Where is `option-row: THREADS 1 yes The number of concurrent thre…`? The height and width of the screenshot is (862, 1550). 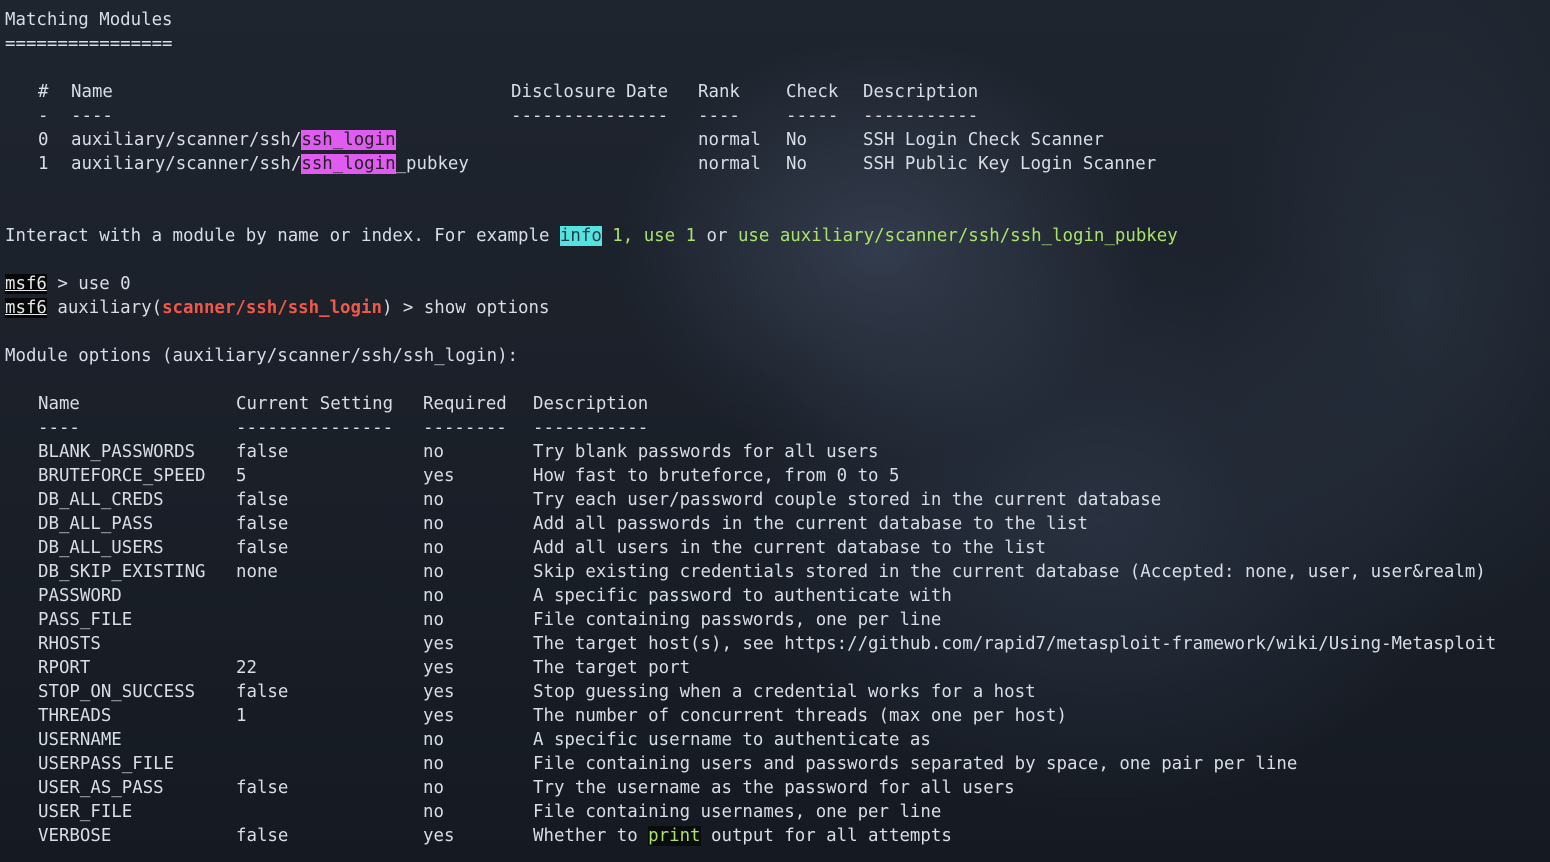
option-row: THREADS 1 yes The number of concurrent thre… is located at coordinates (777, 716).